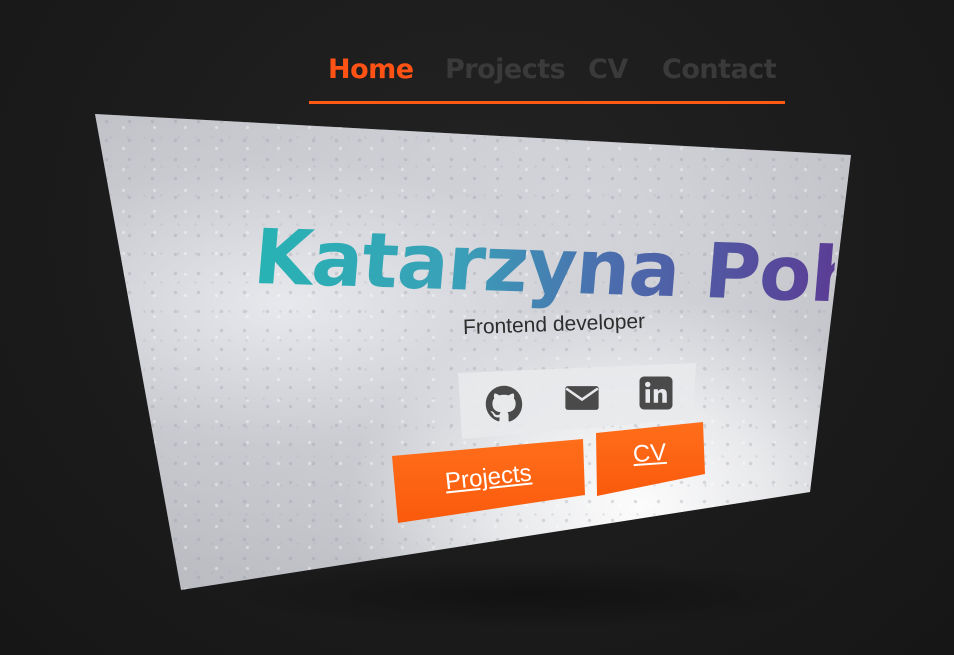 The image size is (954, 655). Describe the element at coordinates (530, 595) in the screenshot. I see `card-floor-shadow` at that location.